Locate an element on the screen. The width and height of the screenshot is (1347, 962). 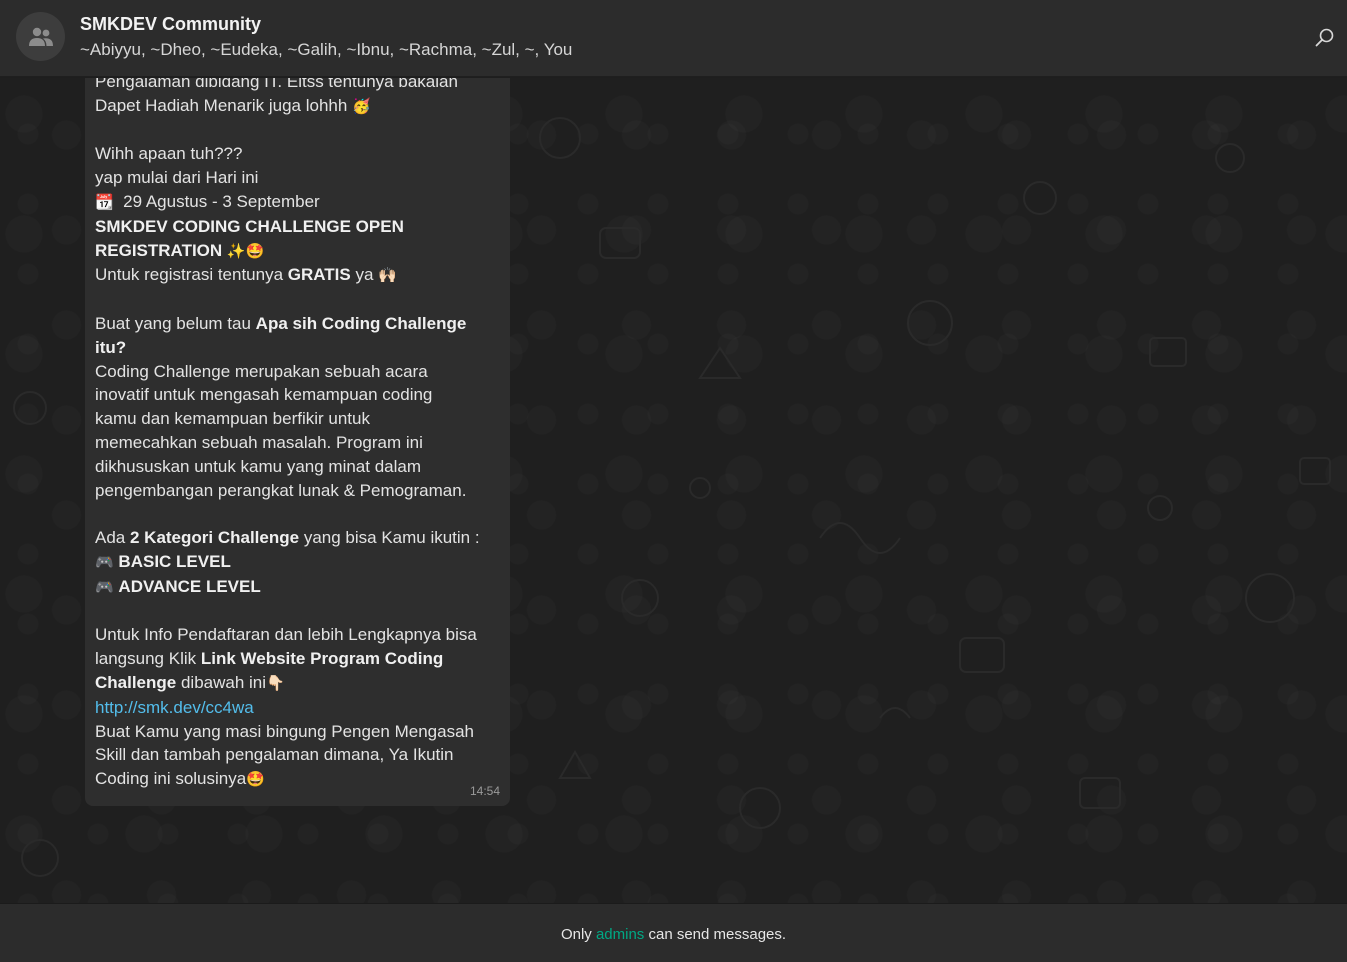
search-button is located at coordinates (1325, 38).